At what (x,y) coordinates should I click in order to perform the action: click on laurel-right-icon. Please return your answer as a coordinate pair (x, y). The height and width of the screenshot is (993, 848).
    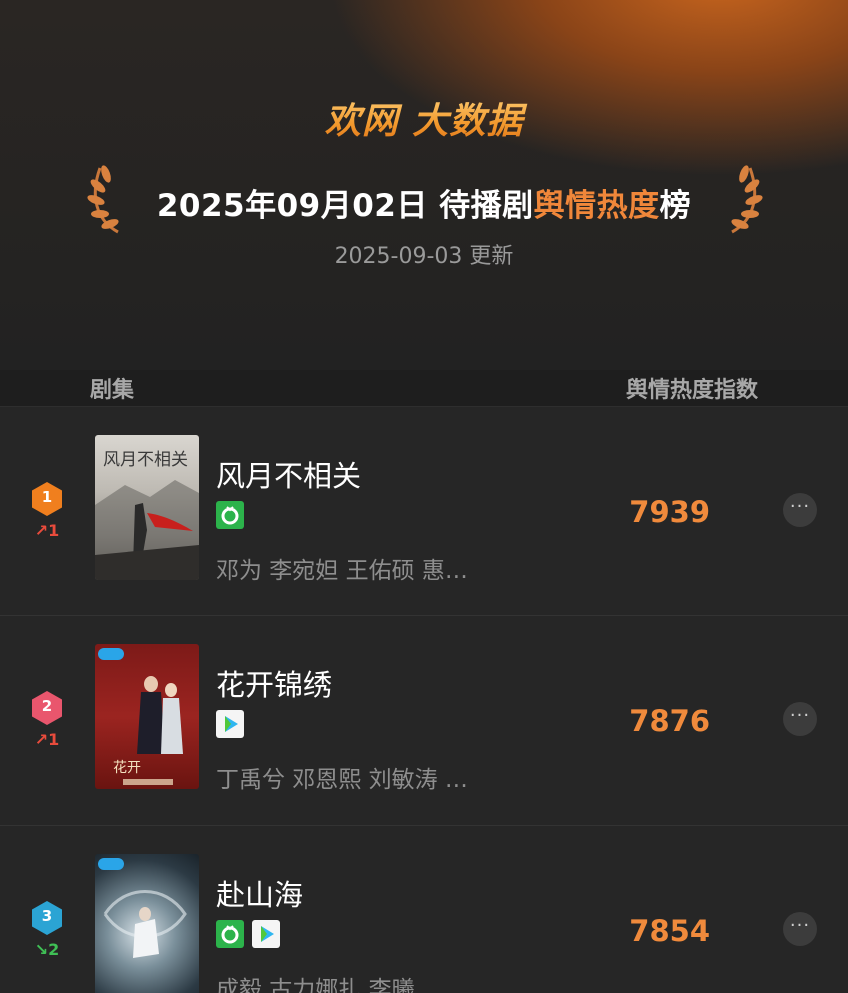
    Looking at the image, I should click on (747, 199).